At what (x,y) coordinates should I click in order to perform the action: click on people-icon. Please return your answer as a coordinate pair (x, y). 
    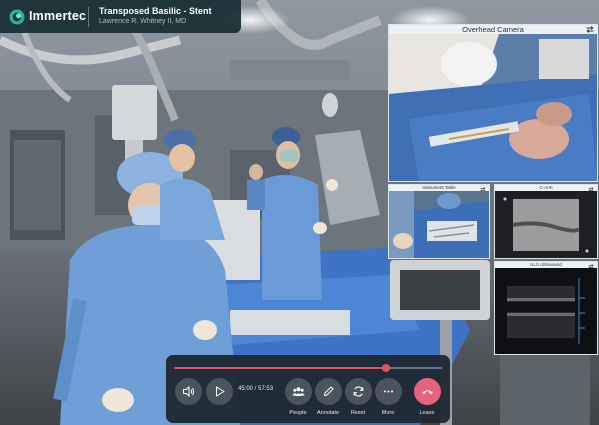
    Looking at the image, I should click on (298, 391).